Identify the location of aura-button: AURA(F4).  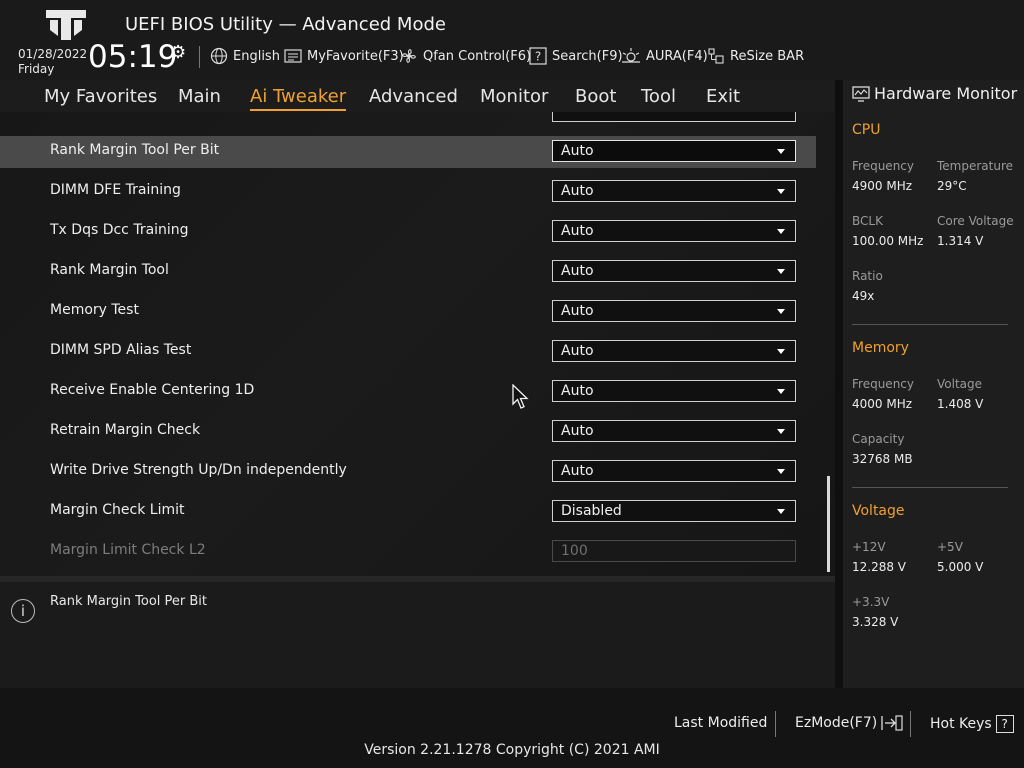
(664, 56).